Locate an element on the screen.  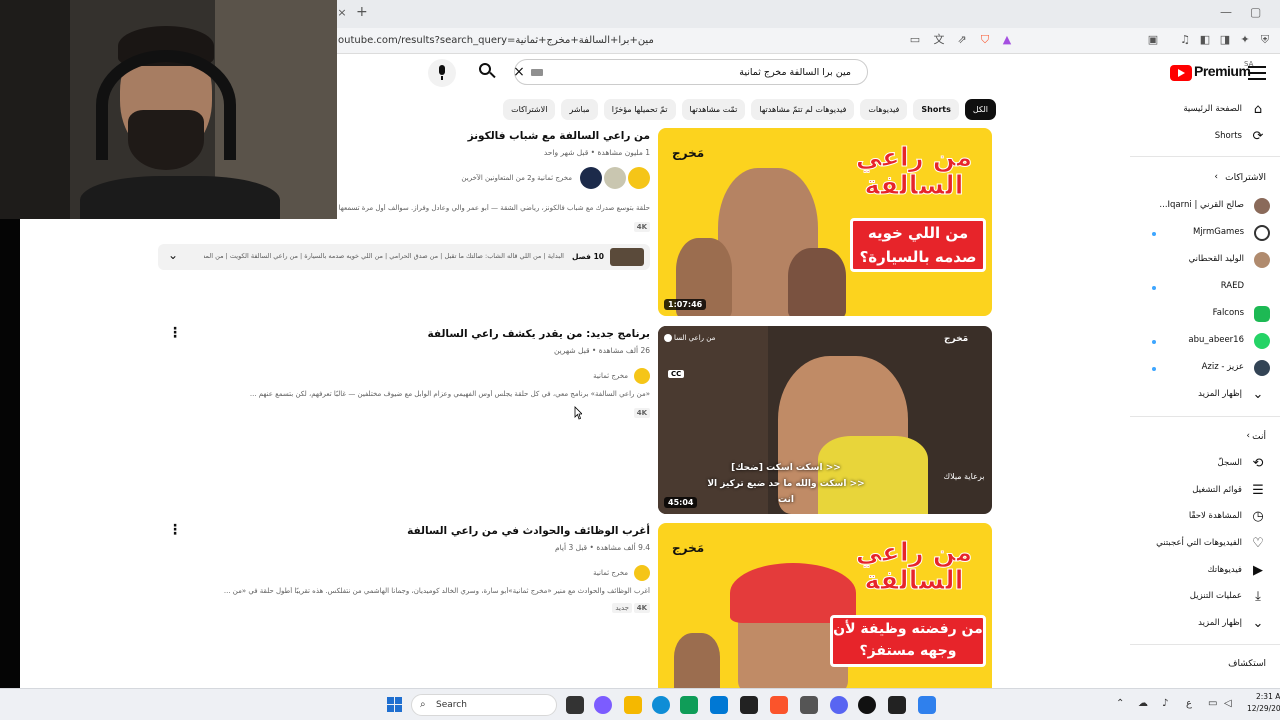
chevron-down-icon: ⌄ is located at coordinates (173, 255).